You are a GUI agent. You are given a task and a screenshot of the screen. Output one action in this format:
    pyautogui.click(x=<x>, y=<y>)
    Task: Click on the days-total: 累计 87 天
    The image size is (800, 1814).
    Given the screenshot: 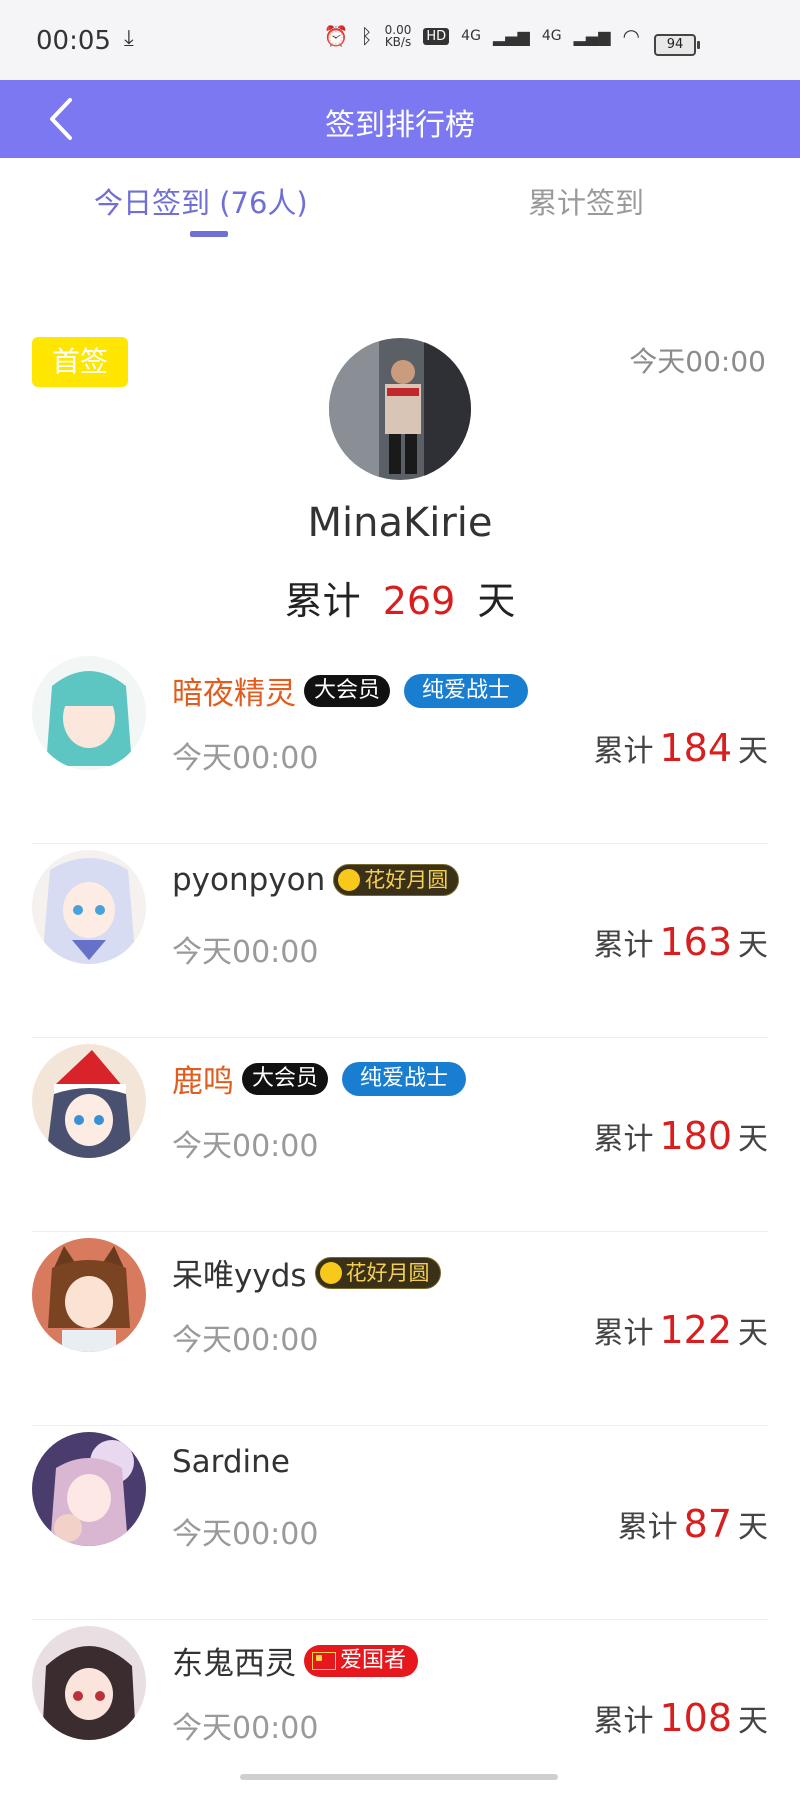 What is the action you would take?
    pyautogui.click(x=693, y=1524)
    